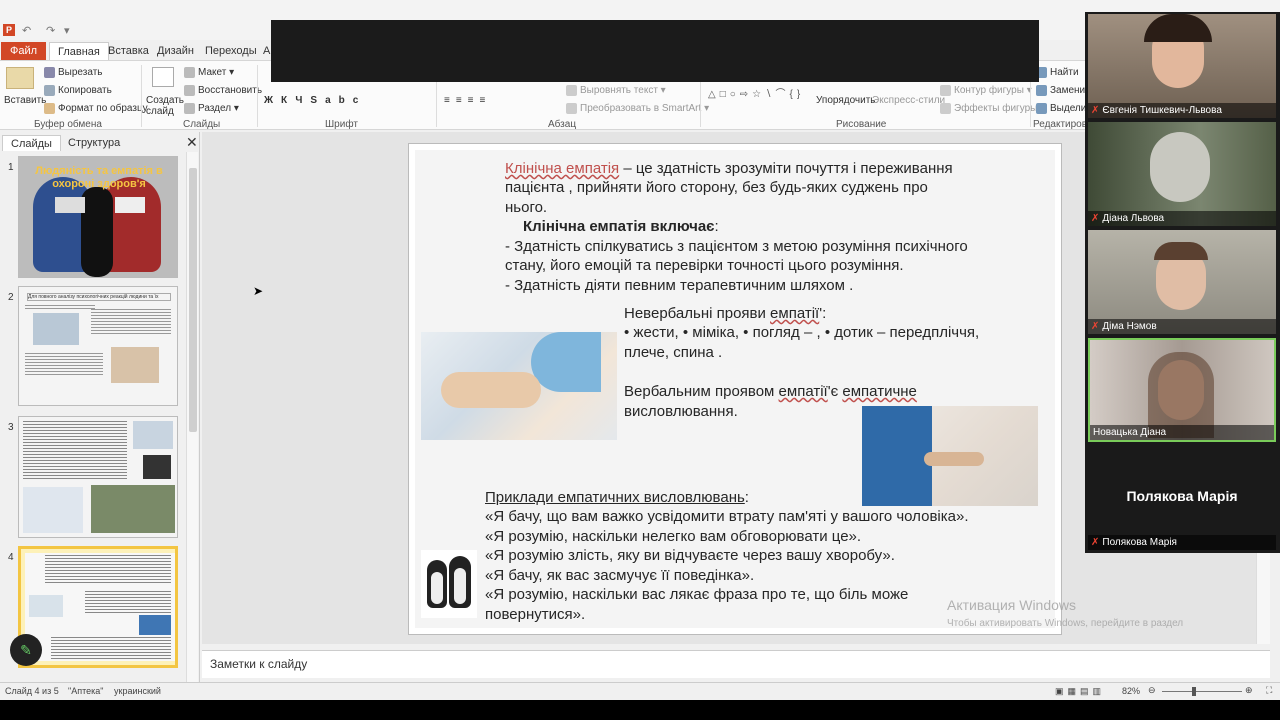  I want to click on nonverbal-colon: ':, so click(823, 313).